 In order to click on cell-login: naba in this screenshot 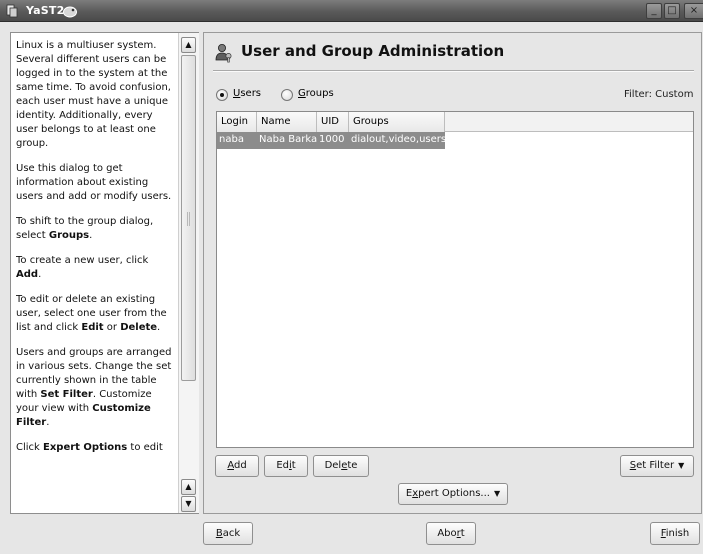, I will do `click(237, 140)`.